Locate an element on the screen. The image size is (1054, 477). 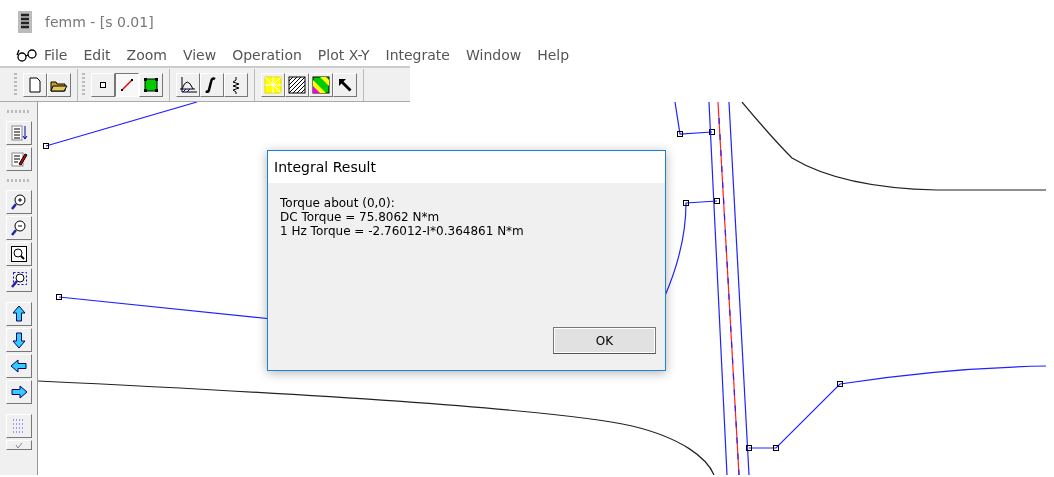
node-icon is located at coordinates (103, 84).